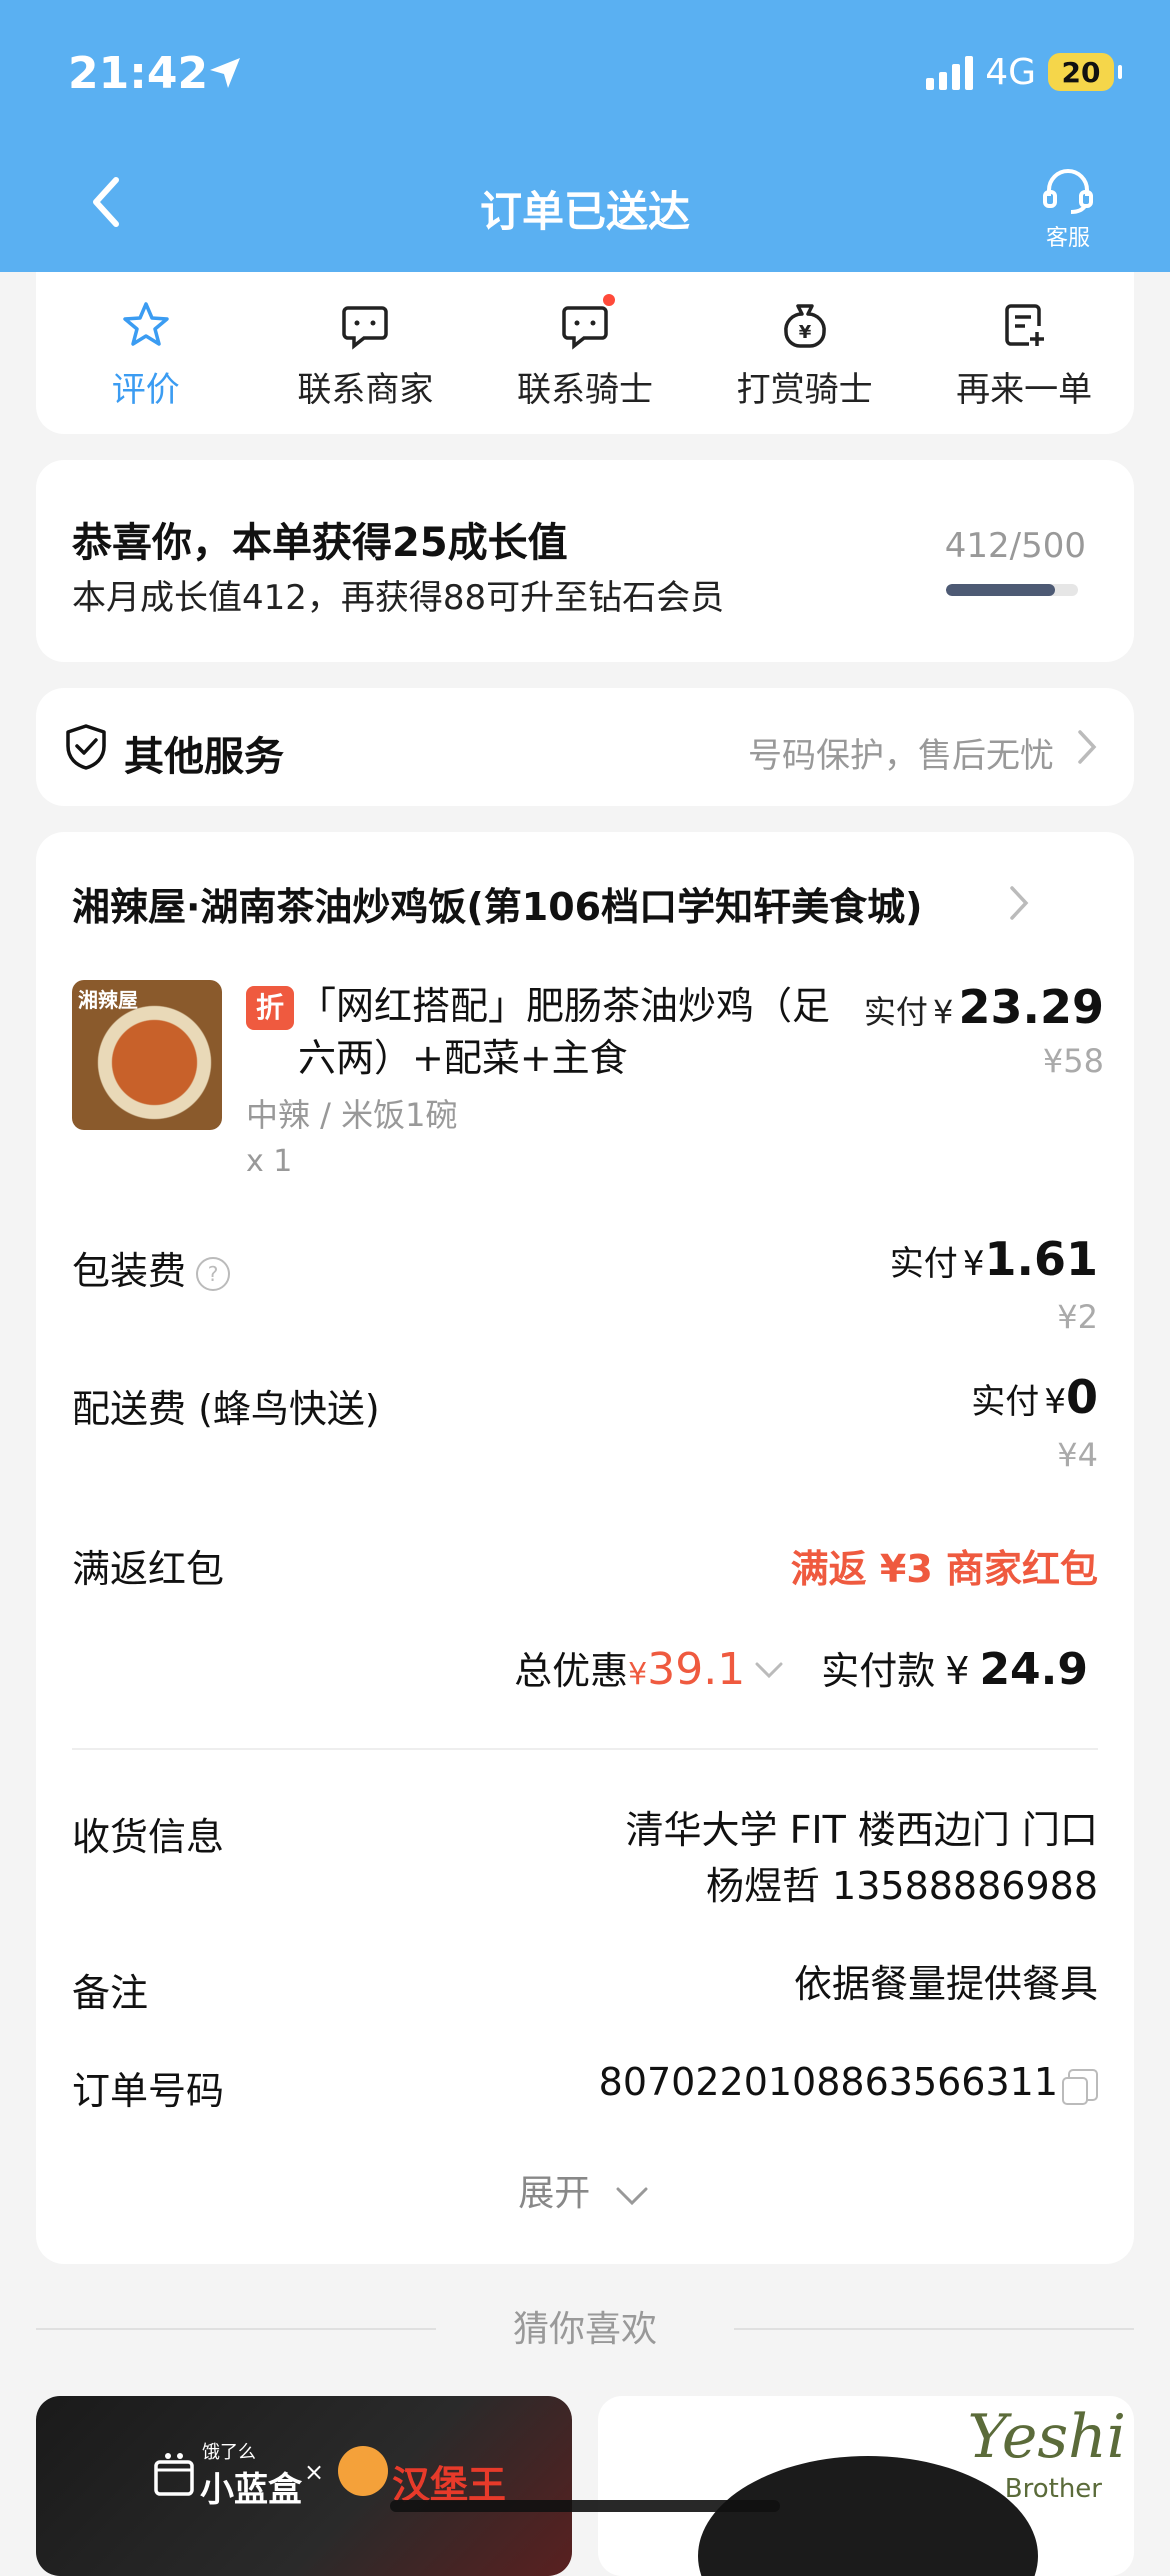 This screenshot has height=2576, width=1170. I want to click on copy-icon, so click(1080, 2086).